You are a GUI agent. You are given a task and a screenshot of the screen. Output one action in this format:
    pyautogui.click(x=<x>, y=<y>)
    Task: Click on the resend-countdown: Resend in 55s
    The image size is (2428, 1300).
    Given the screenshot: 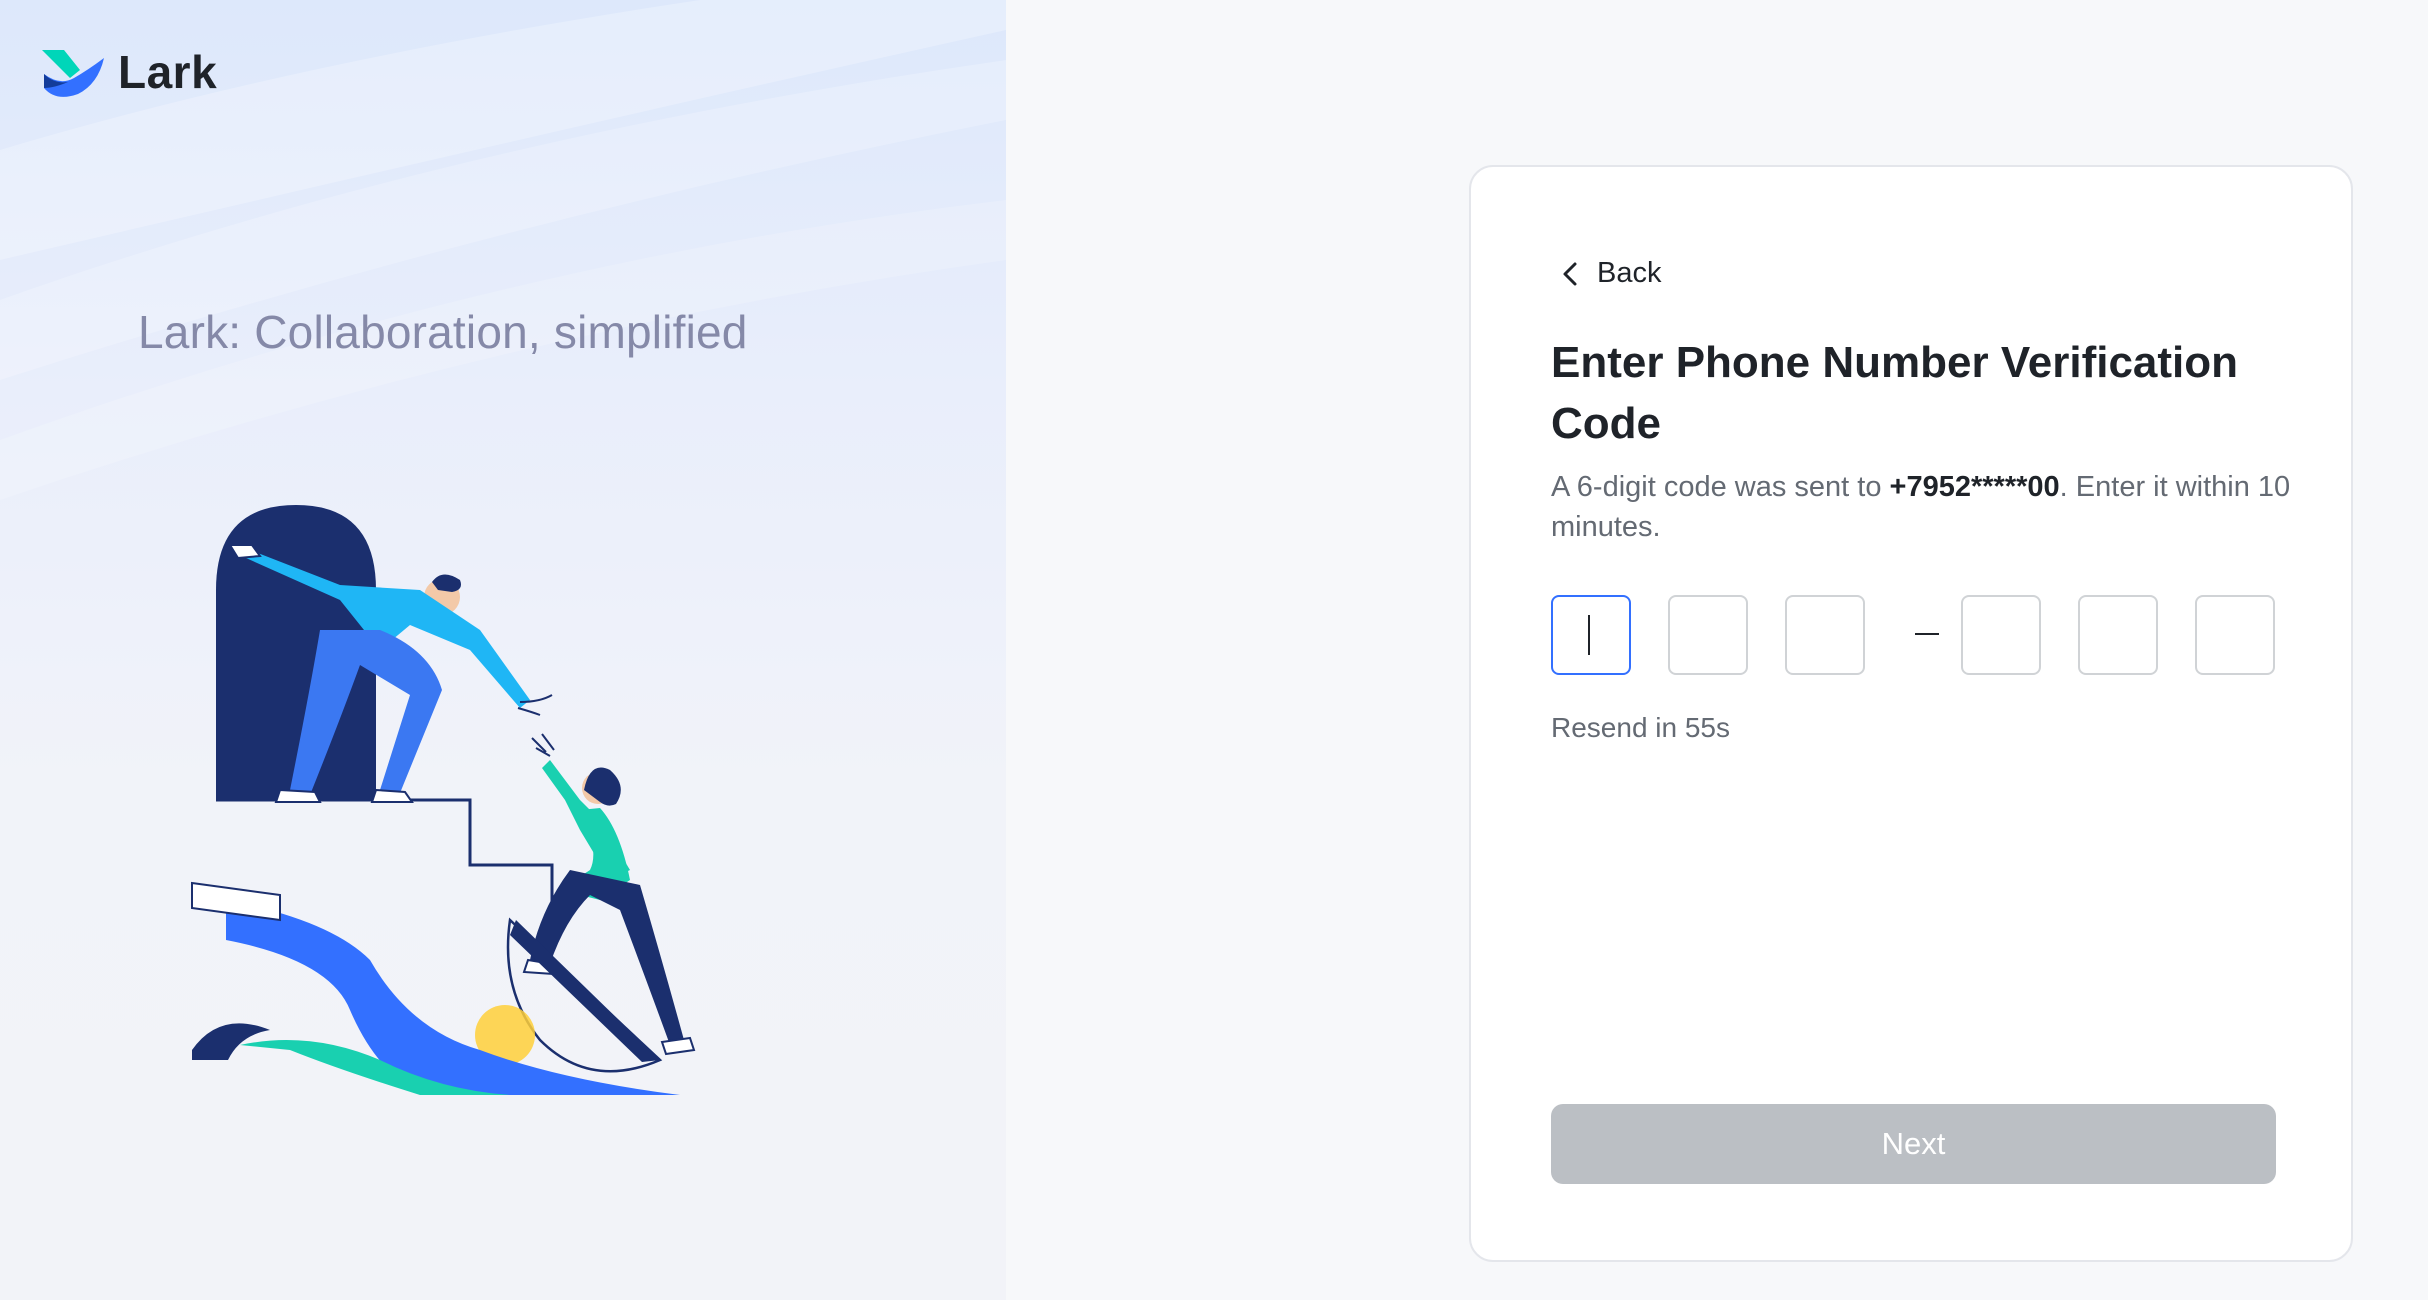 What is the action you would take?
    pyautogui.click(x=1641, y=727)
    